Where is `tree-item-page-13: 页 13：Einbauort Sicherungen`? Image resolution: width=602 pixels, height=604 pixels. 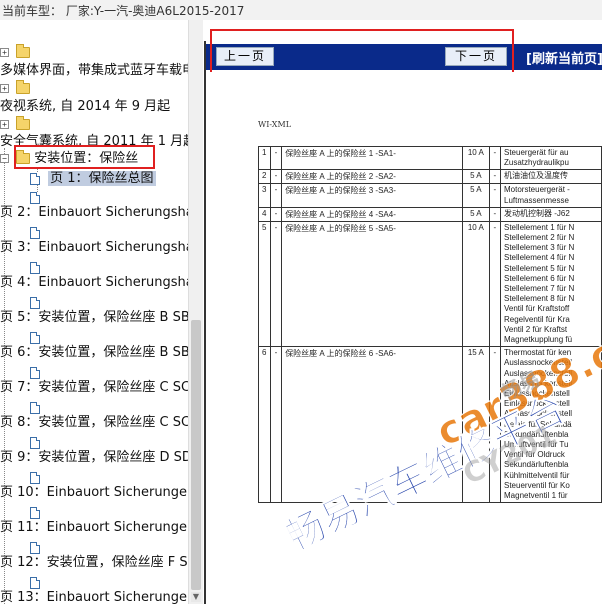
tree-item-page-13: 页 13：Einbauort Sicherungen is located at coordinates (94, 596).